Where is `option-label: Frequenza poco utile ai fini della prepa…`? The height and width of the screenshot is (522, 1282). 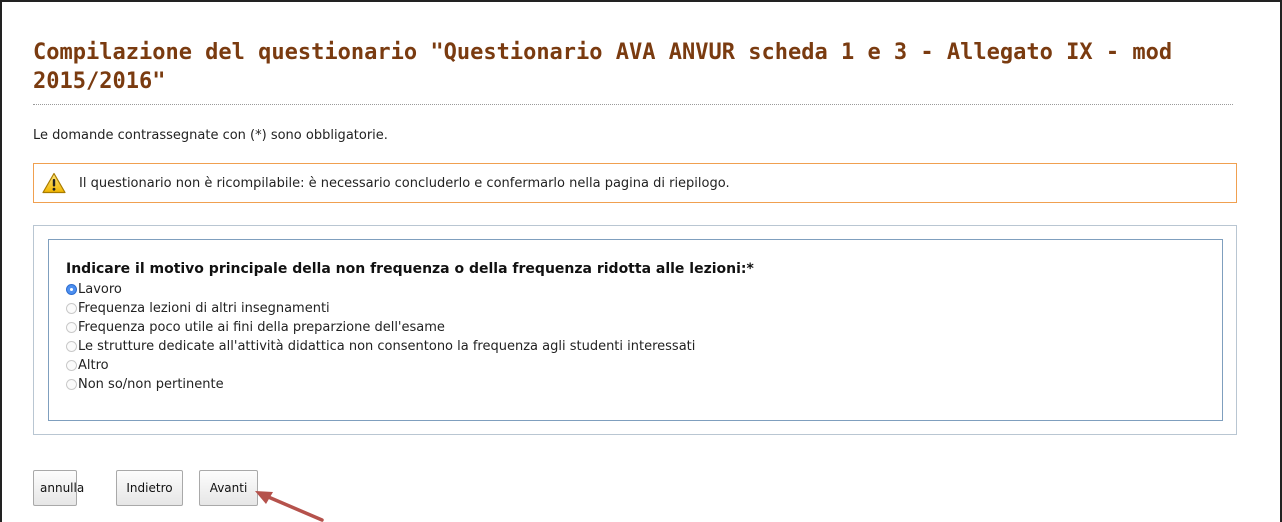
option-label: Frequenza poco utile ai fini della prepa… is located at coordinates (261, 327).